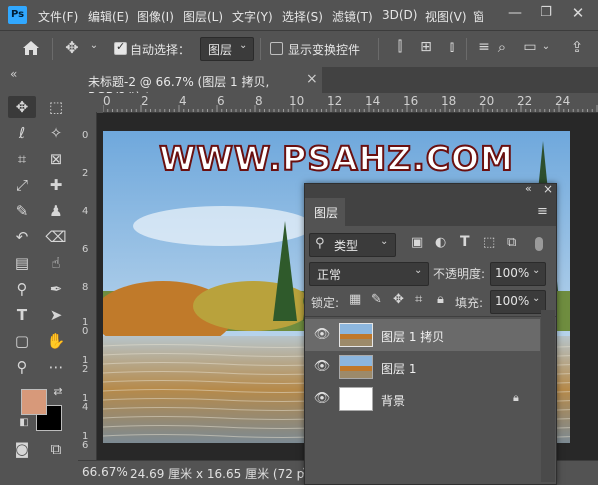 The image size is (598, 485). What do you see at coordinates (422, 367) in the screenshot?
I see `layer-row: 👁︎ 图层 1` at bounding box center [422, 367].